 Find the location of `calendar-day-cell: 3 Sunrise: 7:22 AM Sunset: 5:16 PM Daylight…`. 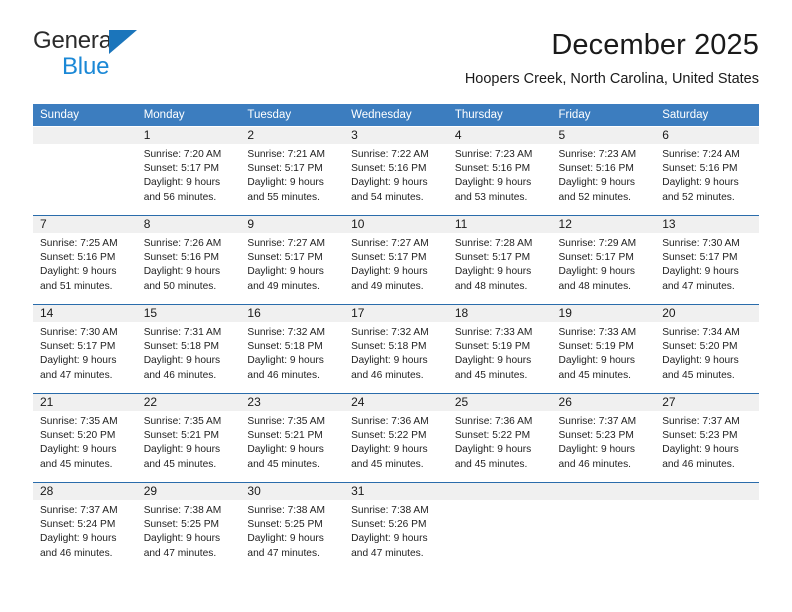

calendar-day-cell: 3 Sunrise: 7:22 AM Sunset: 5:16 PM Daylight… is located at coordinates (396, 171).